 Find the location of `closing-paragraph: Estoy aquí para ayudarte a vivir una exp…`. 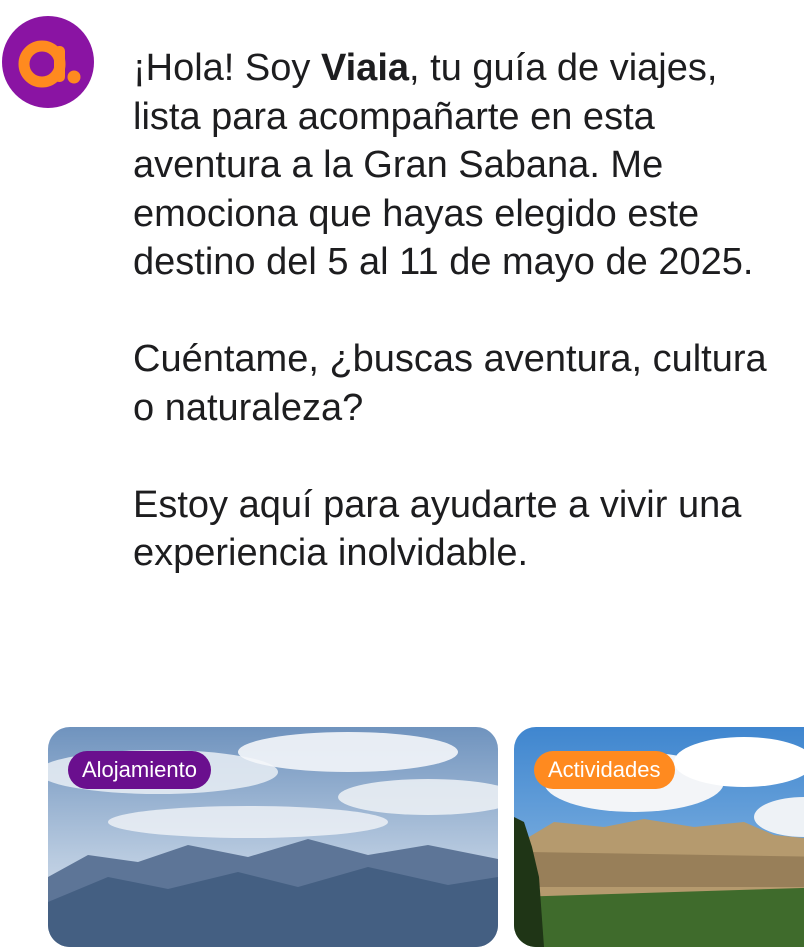

closing-paragraph: Estoy aquí para ayudarte a vivir una exp… is located at coordinates (437, 529).